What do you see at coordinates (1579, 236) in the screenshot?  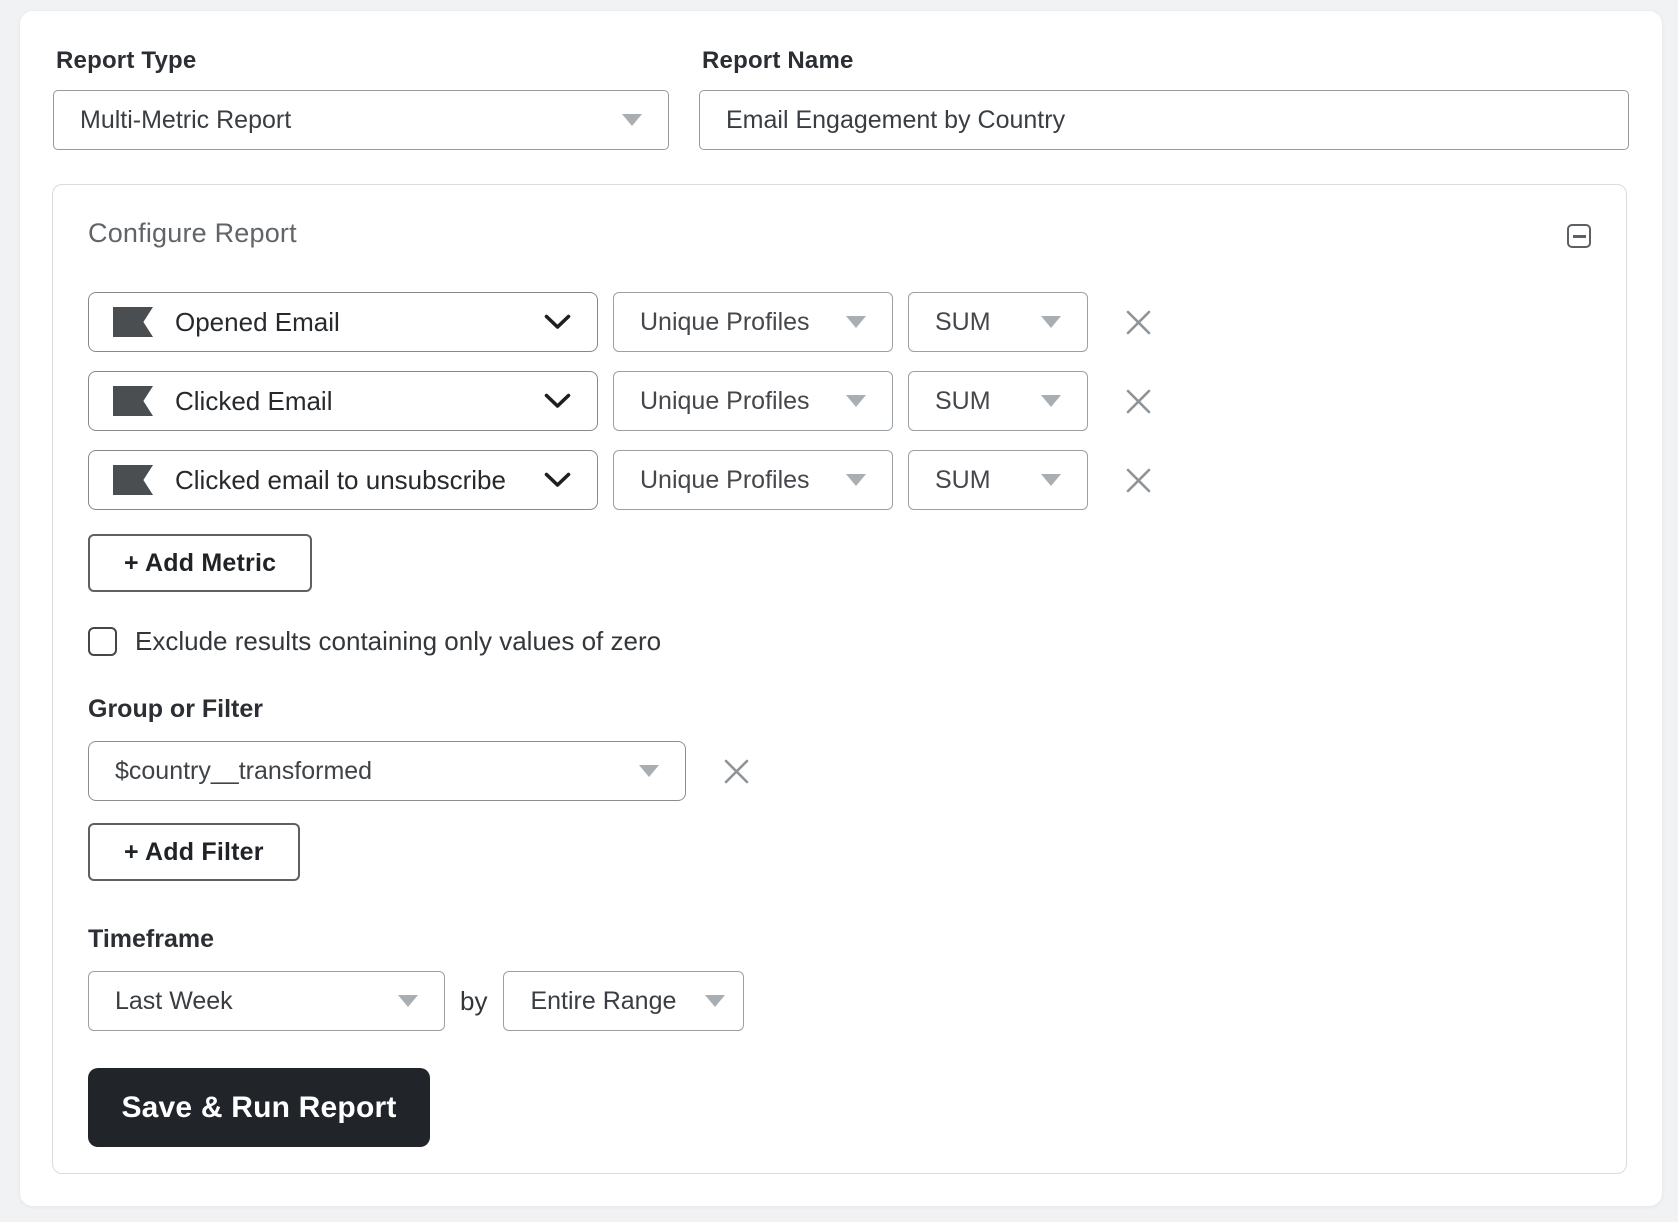 I see `collapse-section-button` at bounding box center [1579, 236].